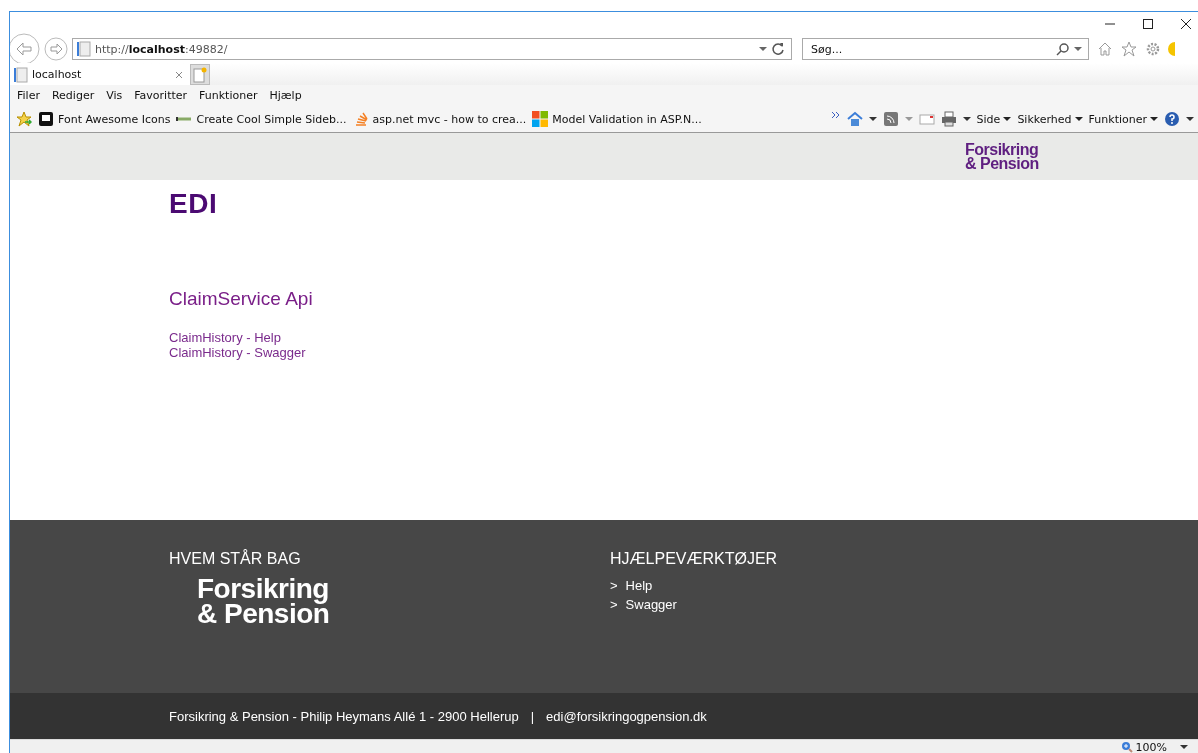 The height and width of the screenshot is (753, 1198). I want to click on section-heading: ClaimService Api, so click(241, 299).